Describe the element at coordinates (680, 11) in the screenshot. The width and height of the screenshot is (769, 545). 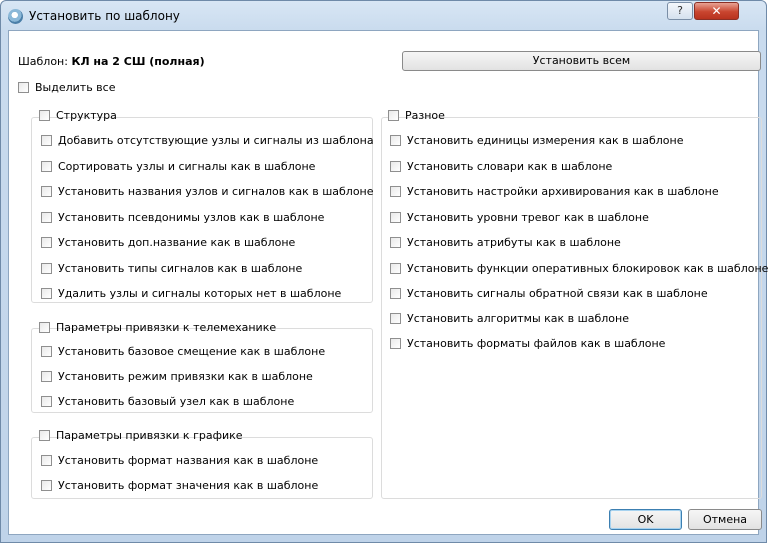
I see `help-button: ?` at that location.